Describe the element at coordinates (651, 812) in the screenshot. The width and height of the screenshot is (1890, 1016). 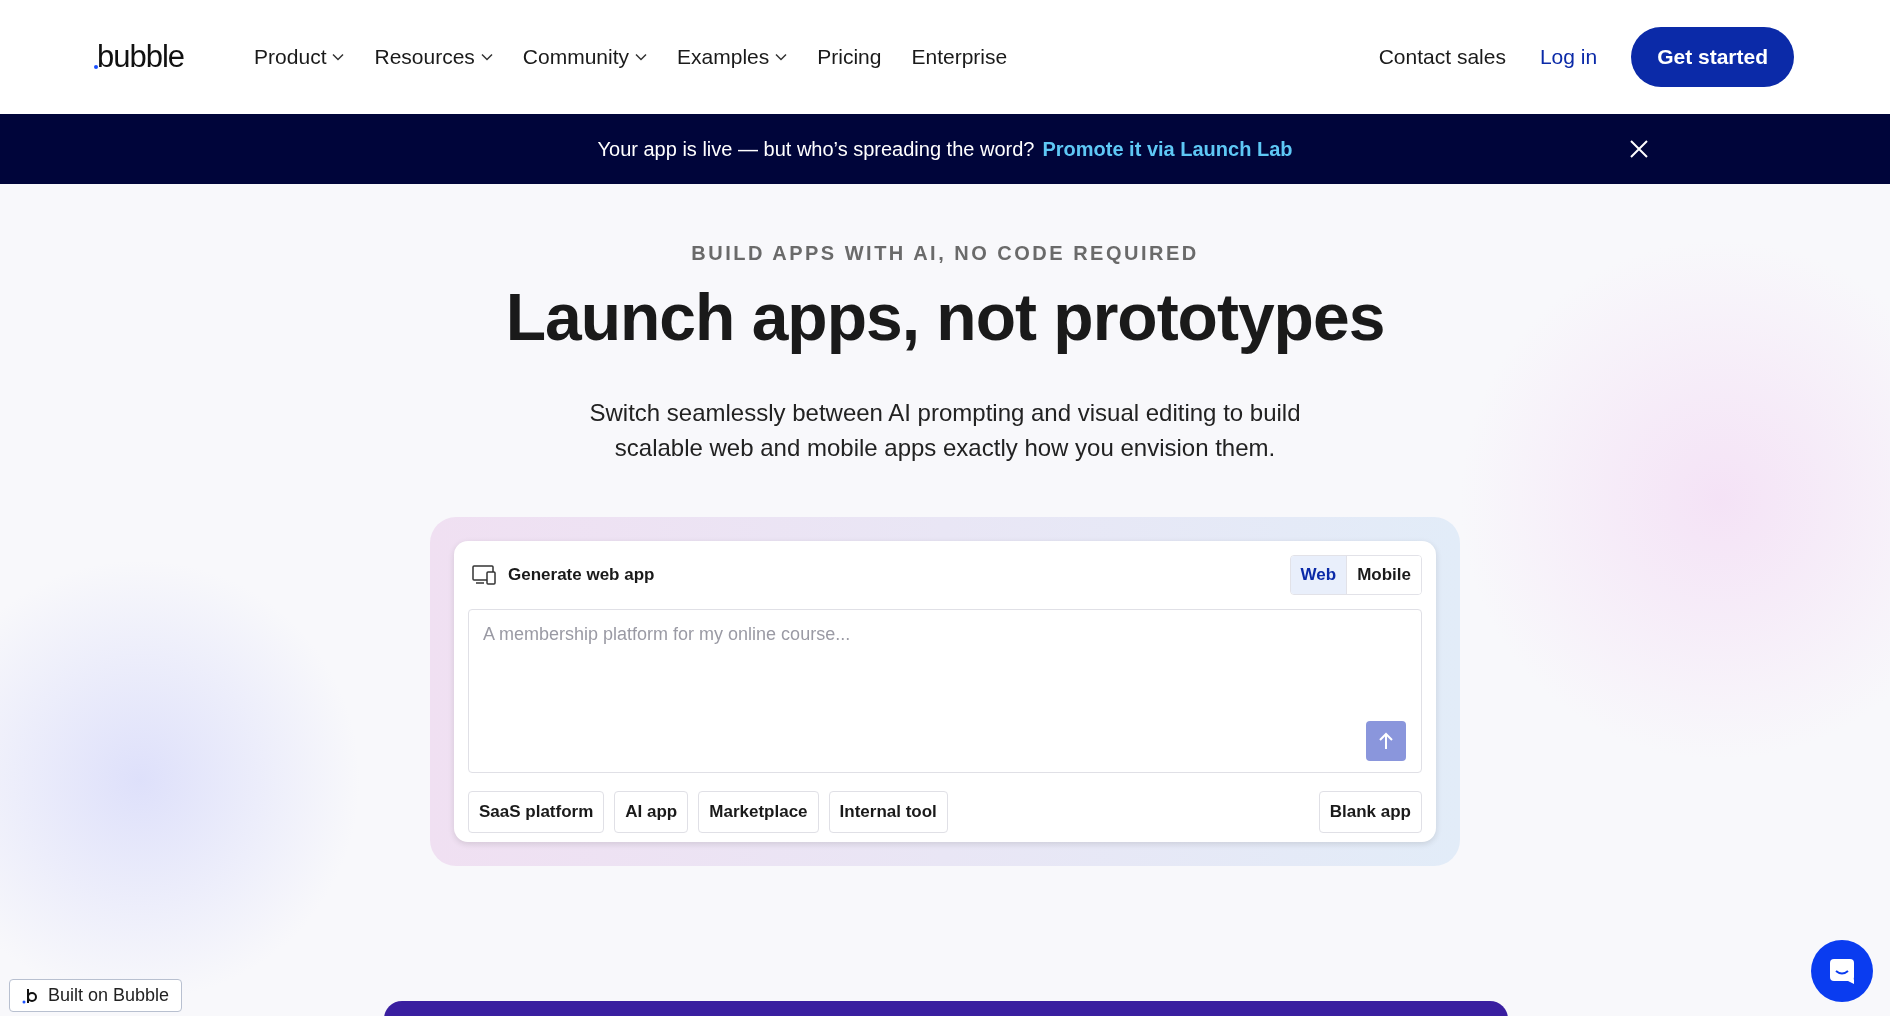
I see `suggestion-chip: AI app` at that location.